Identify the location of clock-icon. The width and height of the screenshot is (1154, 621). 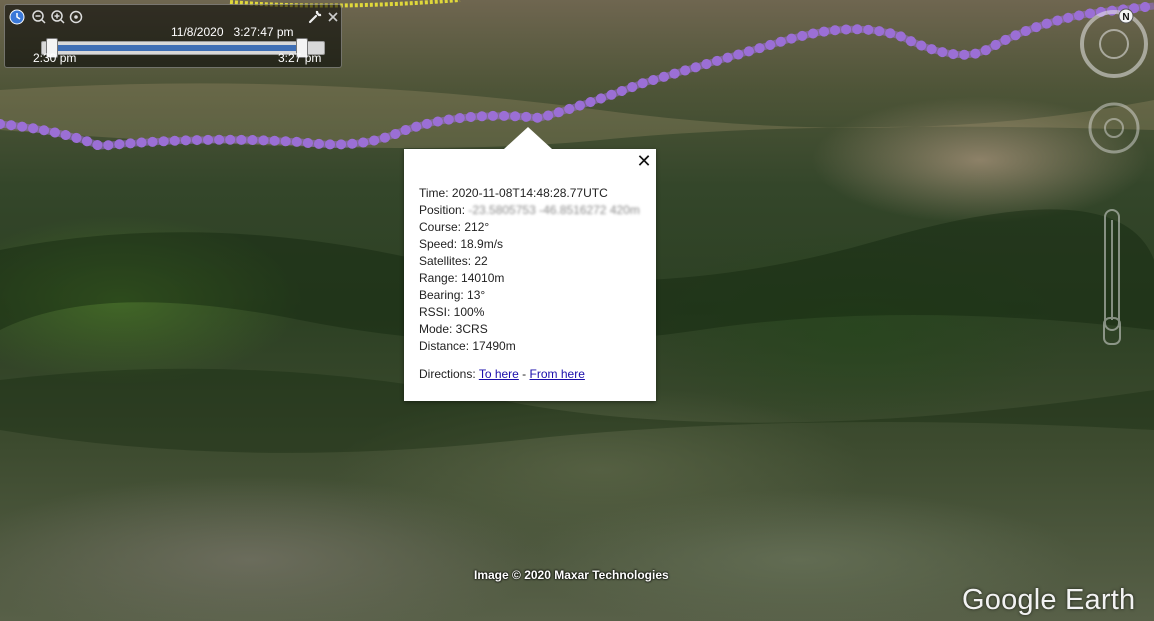
(17, 17).